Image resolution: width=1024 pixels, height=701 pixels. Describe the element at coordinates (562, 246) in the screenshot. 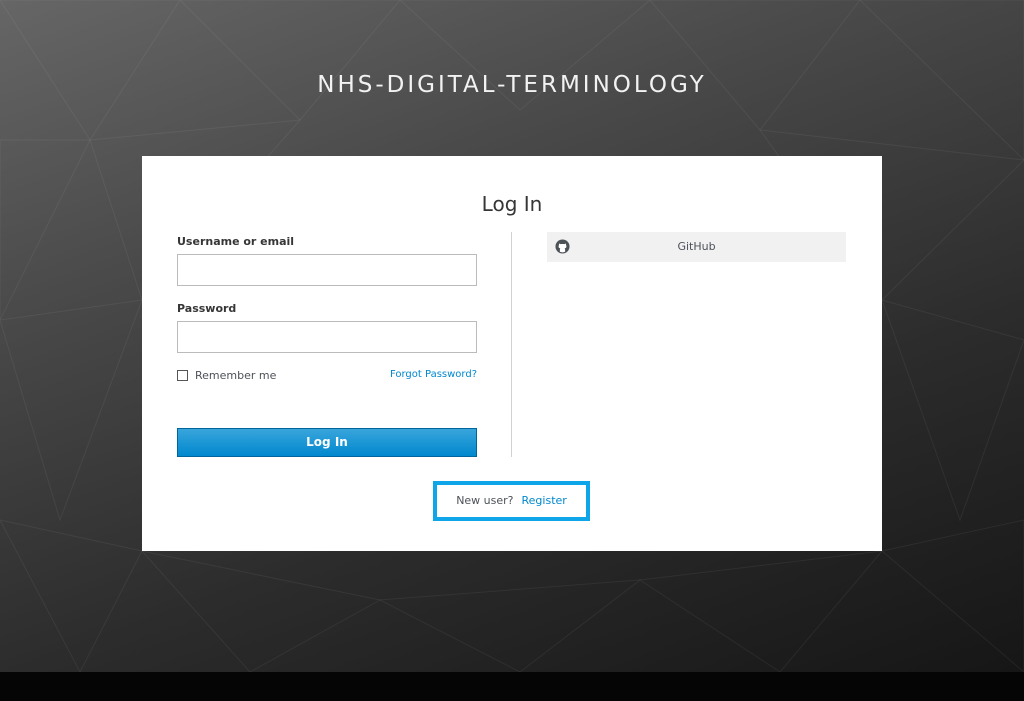

I see `github-icon` at that location.